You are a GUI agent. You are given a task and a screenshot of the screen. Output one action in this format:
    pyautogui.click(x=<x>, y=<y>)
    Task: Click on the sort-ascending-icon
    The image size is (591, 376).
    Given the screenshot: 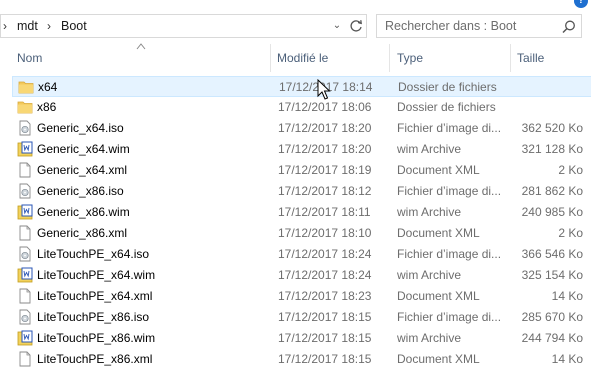 What is the action you would take?
    pyautogui.click(x=141, y=46)
    